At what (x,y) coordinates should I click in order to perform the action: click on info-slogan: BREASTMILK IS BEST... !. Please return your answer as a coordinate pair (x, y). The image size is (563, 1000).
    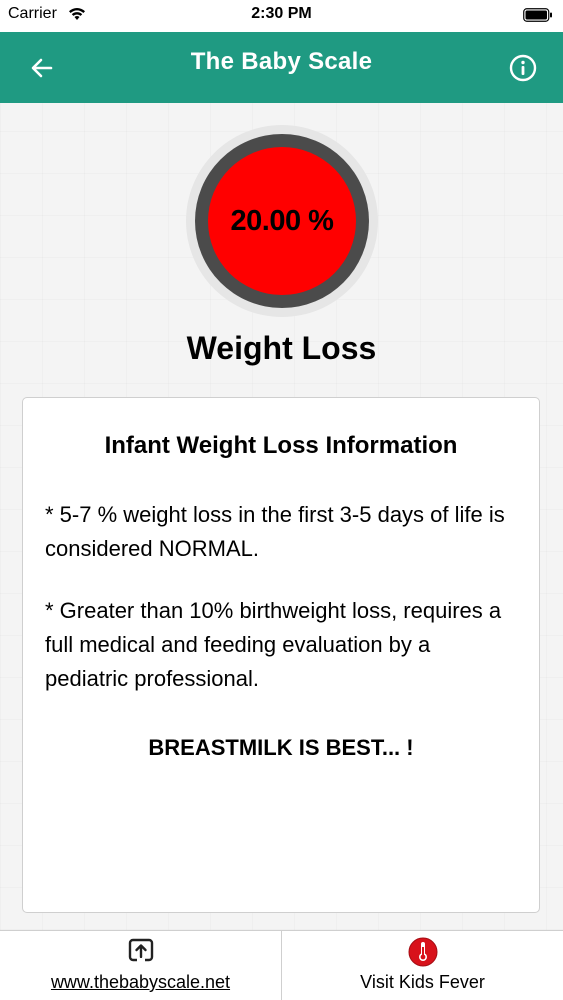
    Looking at the image, I should click on (281, 747).